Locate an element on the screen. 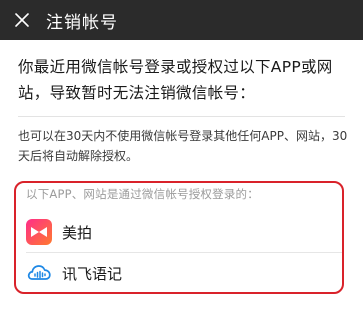 The width and height of the screenshot is (363, 315). page-title: 注销帐号 is located at coordinates (82, 22).